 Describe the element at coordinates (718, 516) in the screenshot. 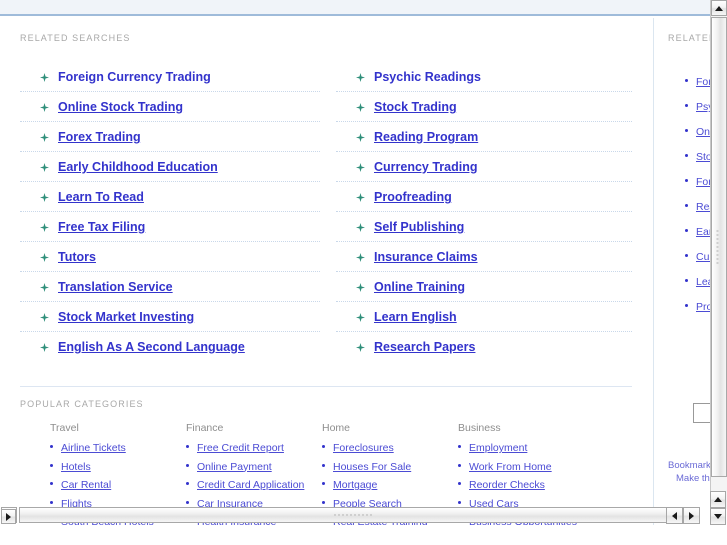

I see `vertical-scroll-down-button` at that location.